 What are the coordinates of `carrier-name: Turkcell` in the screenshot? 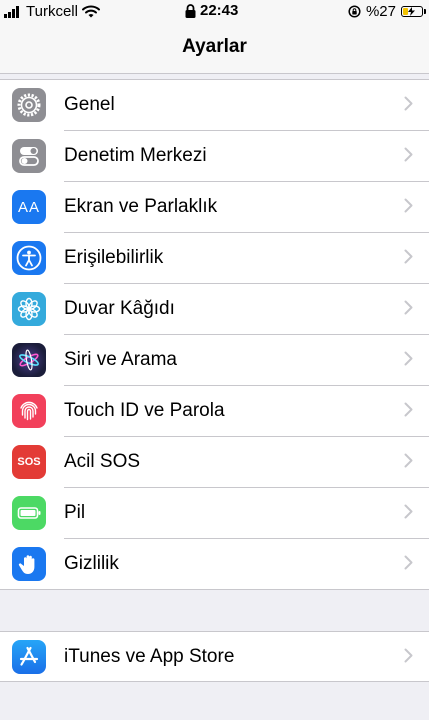 It's located at (52, 11).